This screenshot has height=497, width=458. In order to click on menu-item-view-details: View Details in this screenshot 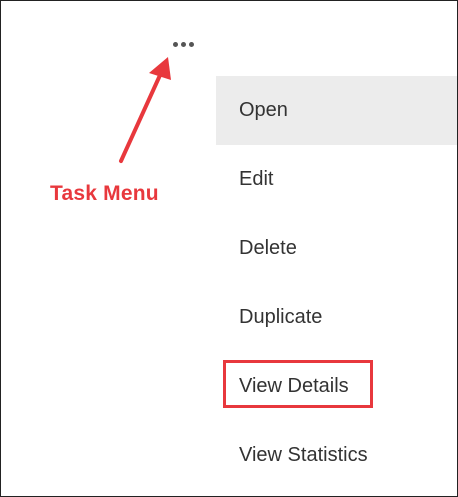, I will do `click(336, 386)`.